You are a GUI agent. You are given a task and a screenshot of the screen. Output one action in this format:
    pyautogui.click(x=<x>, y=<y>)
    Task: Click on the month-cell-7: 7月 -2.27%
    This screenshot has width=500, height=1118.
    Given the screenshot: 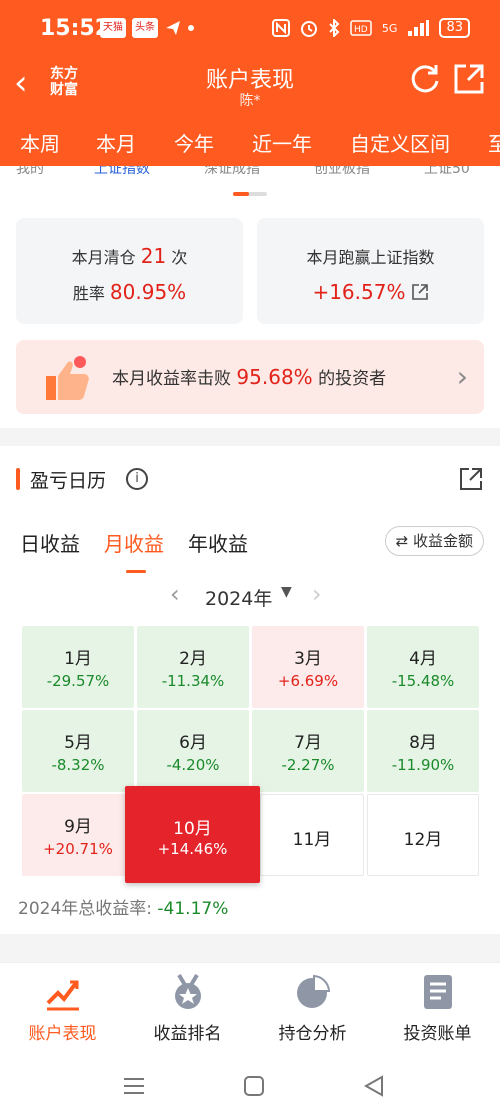 What is the action you would take?
    pyautogui.click(x=308, y=751)
    